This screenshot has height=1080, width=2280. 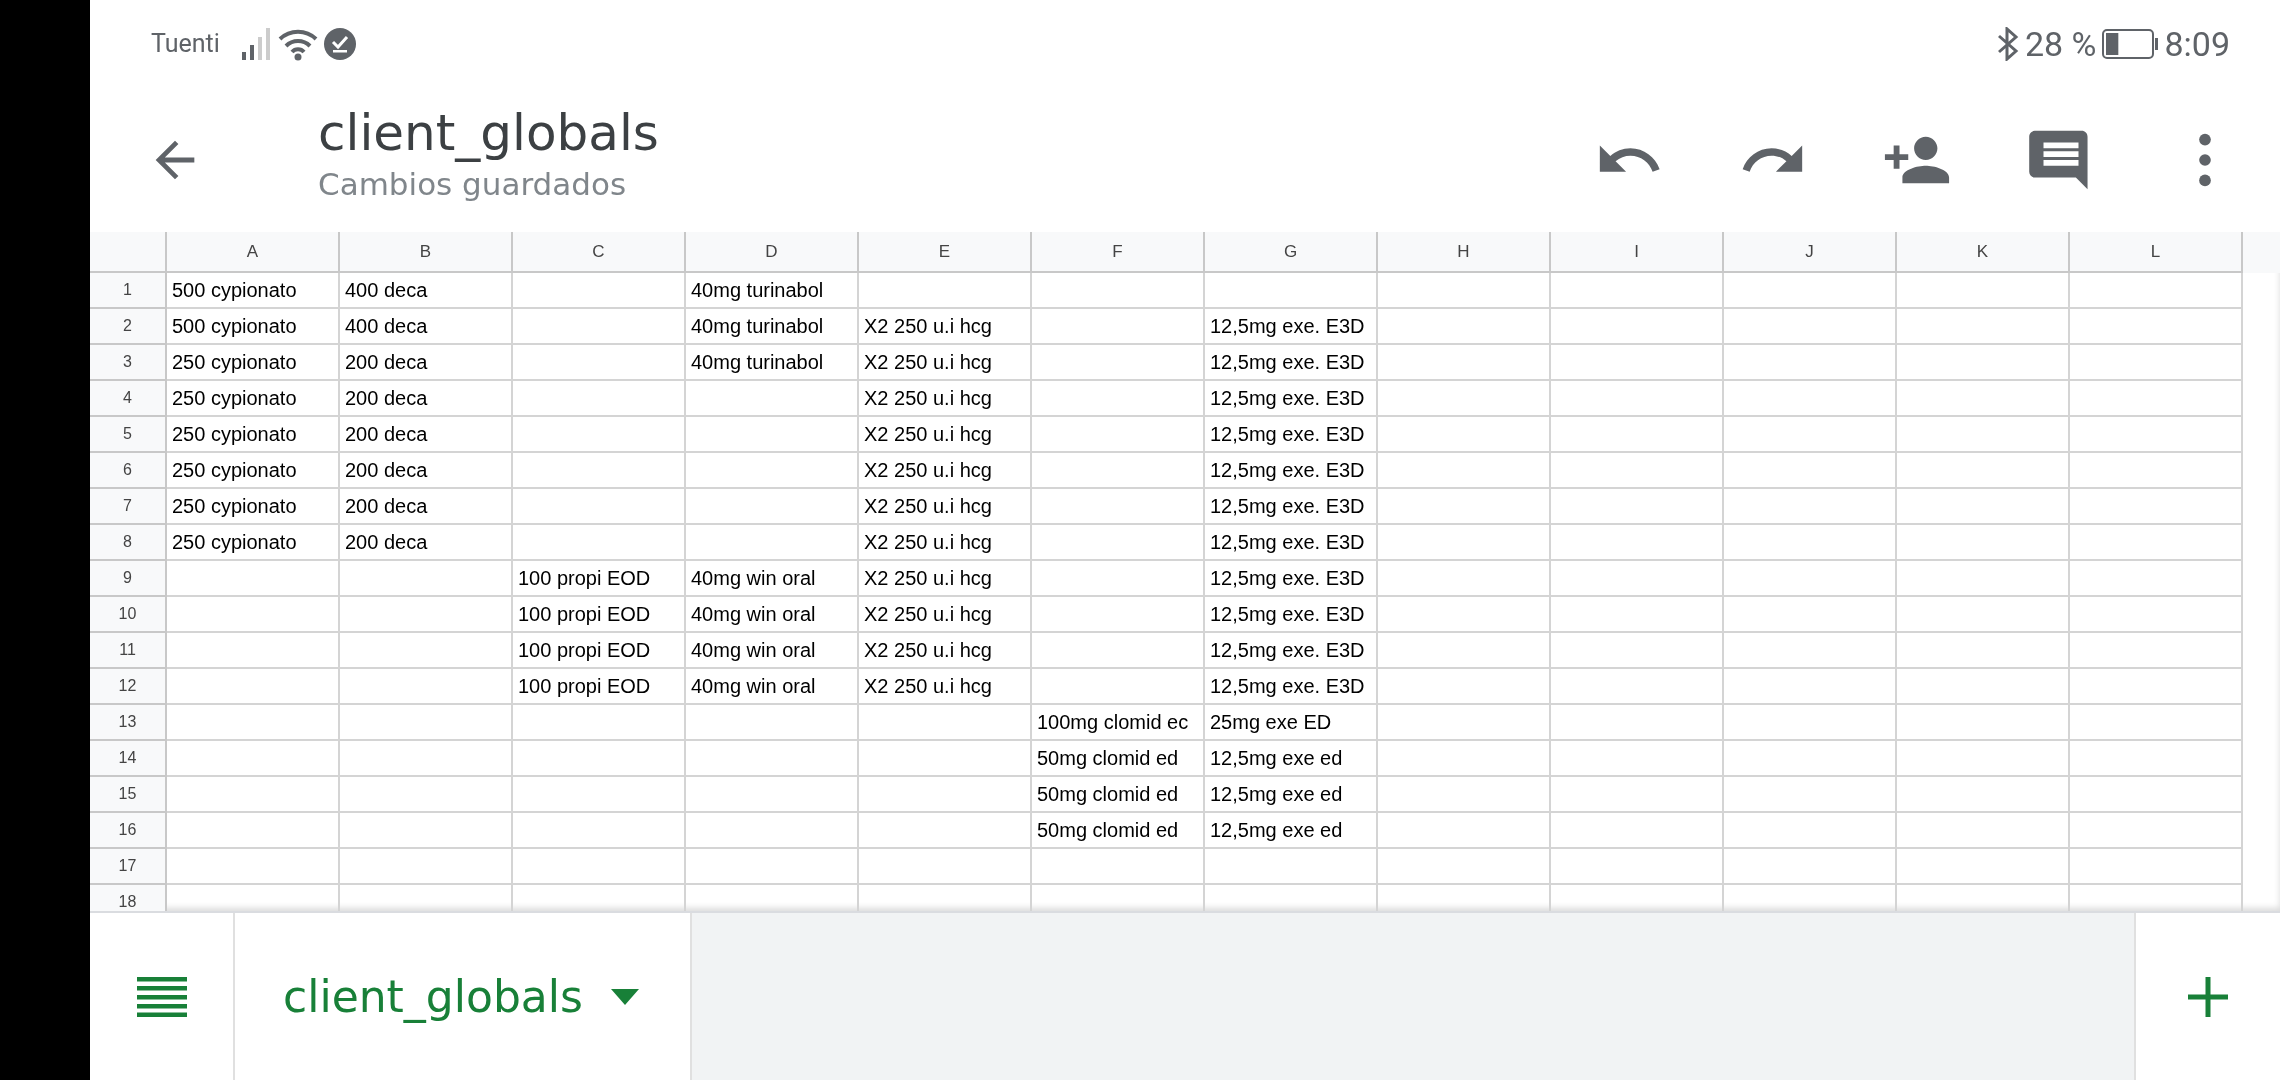 What do you see at coordinates (128, 471) in the screenshot?
I see `row-header: 6` at bounding box center [128, 471].